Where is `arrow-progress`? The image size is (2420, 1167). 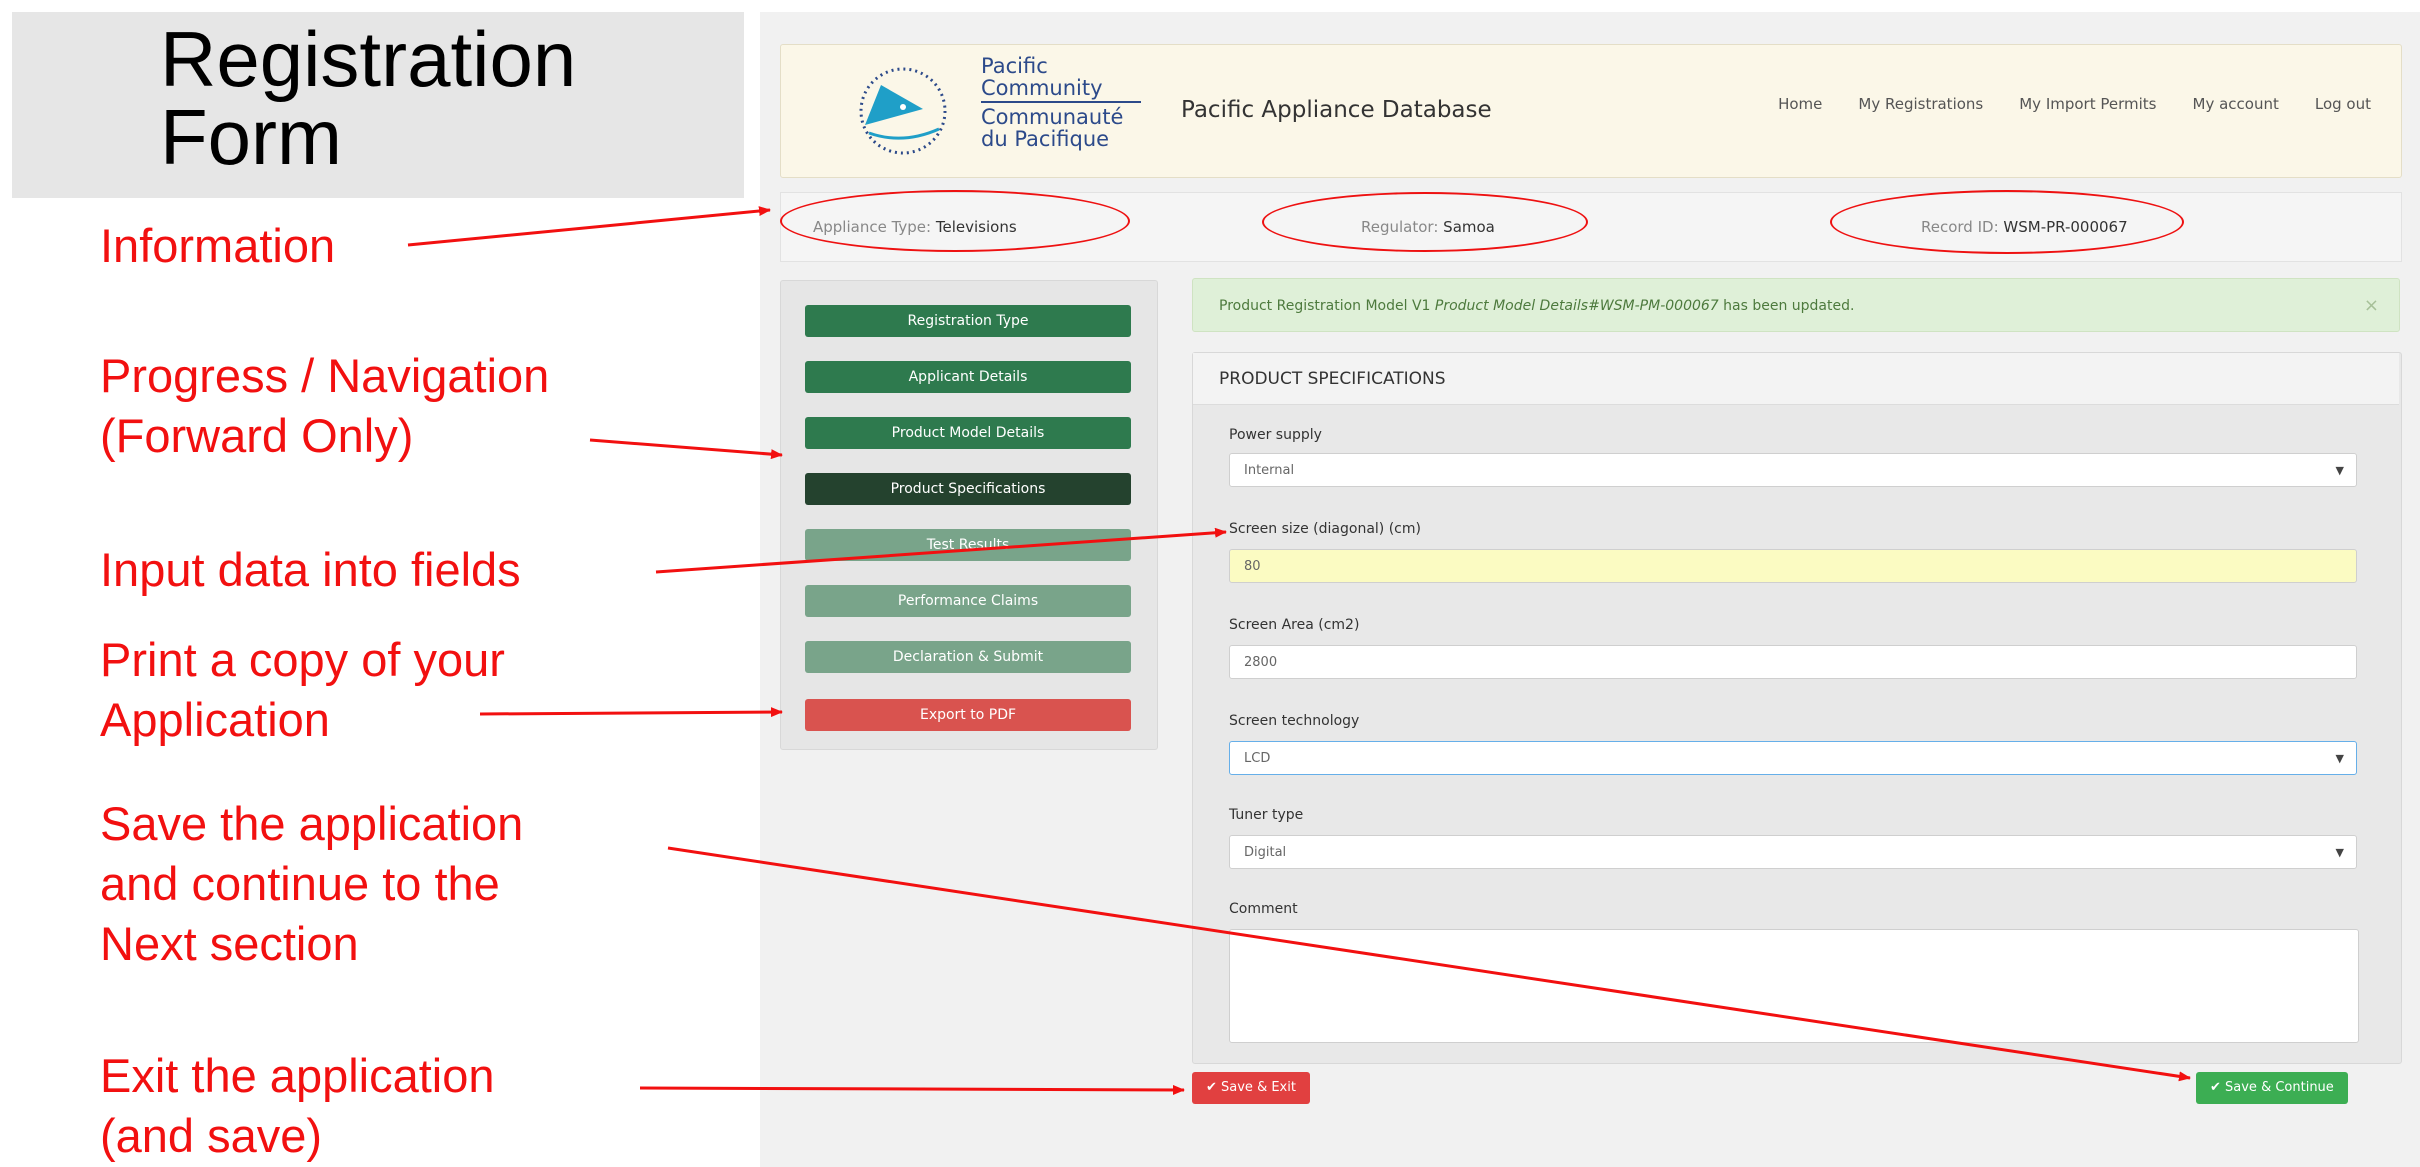
arrow-progress is located at coordinates (686, 449).